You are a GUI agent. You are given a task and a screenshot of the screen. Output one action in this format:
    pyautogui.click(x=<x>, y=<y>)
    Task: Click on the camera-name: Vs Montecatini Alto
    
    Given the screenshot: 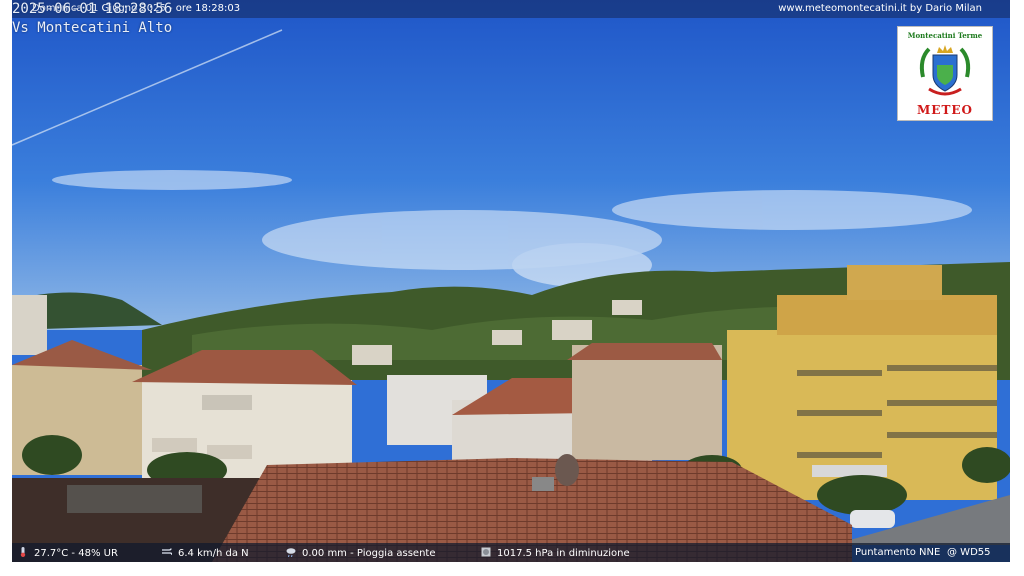 What is the action you would take?
    pyautogui.click(x=92, y=28)
    